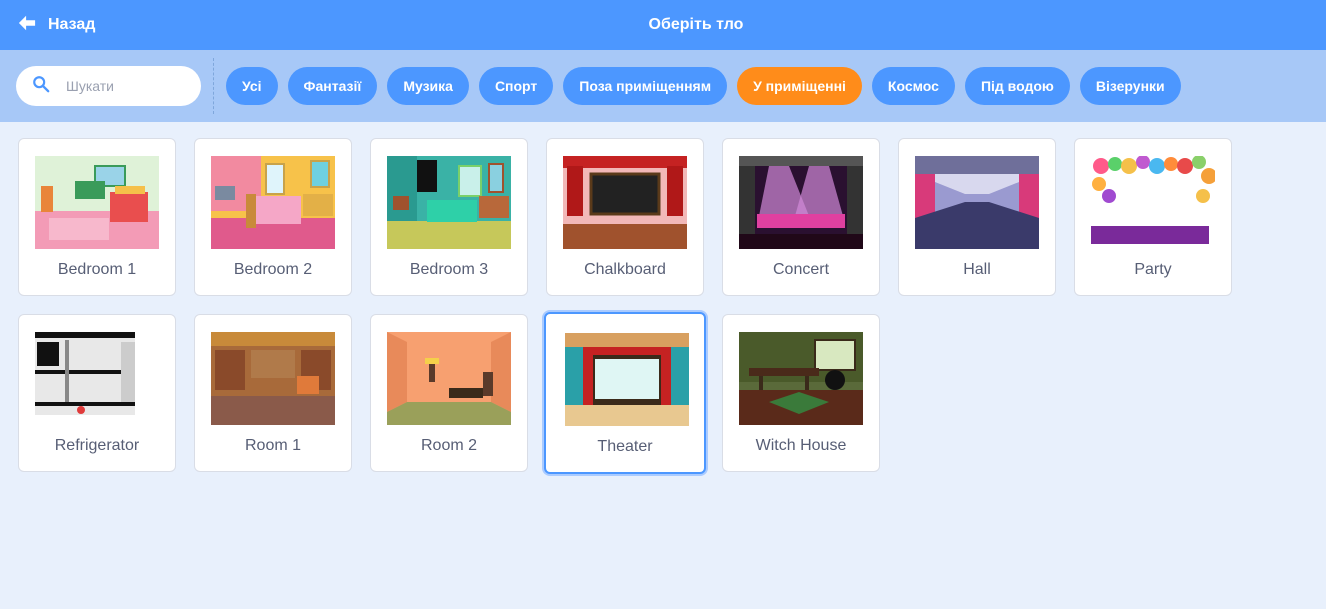  What do you see at coordinates (97, 445) in the screenshot?
I see `backdrop-name: Refrigerator` at bounding box center [97, 445].